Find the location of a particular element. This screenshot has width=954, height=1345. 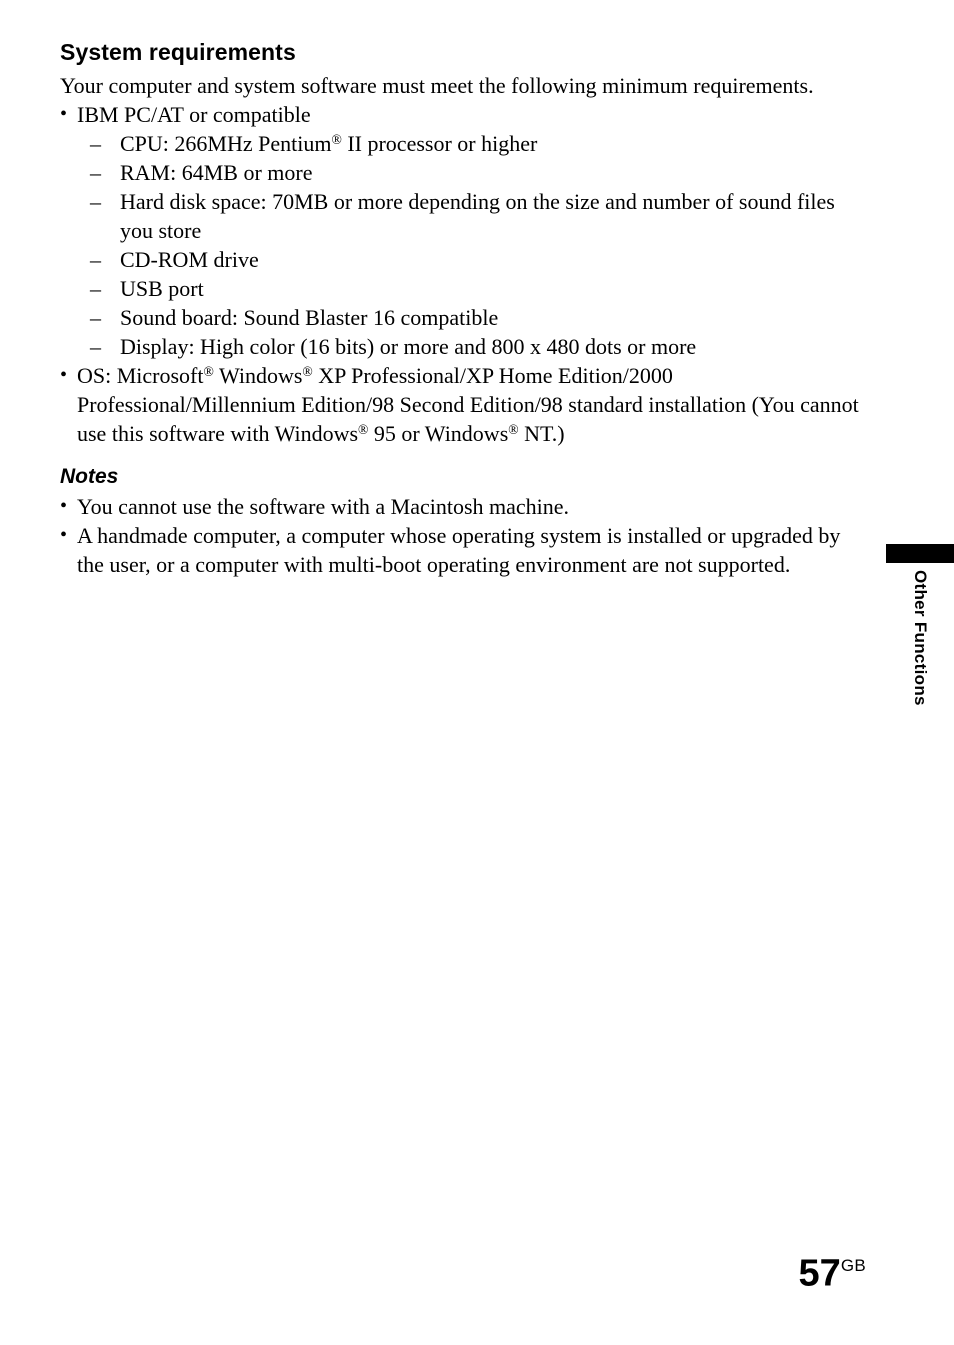

chapter-side-tab: Other Functions is located at coordinates (920, 669).